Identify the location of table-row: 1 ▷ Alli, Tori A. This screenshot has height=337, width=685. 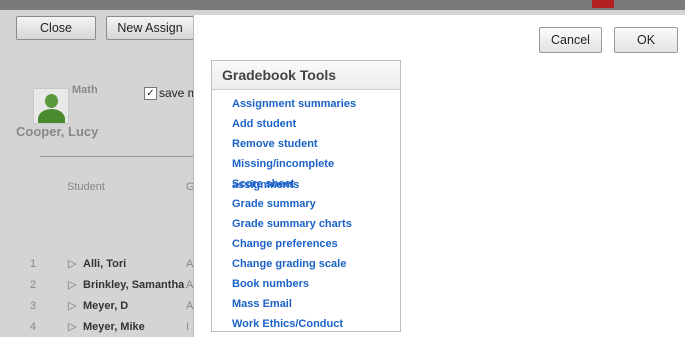
(97, 264).